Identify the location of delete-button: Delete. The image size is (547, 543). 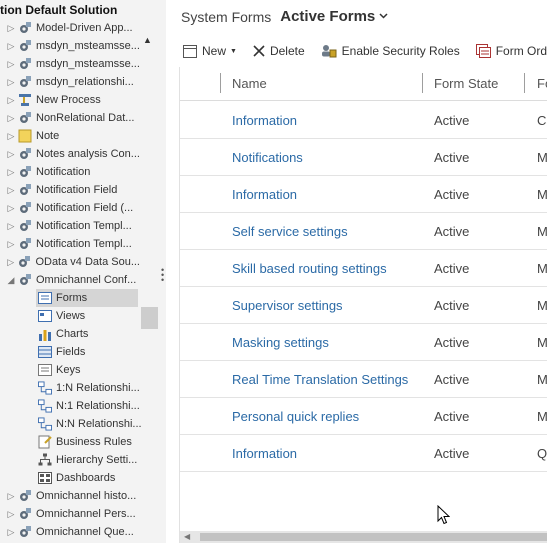
(280, 51).